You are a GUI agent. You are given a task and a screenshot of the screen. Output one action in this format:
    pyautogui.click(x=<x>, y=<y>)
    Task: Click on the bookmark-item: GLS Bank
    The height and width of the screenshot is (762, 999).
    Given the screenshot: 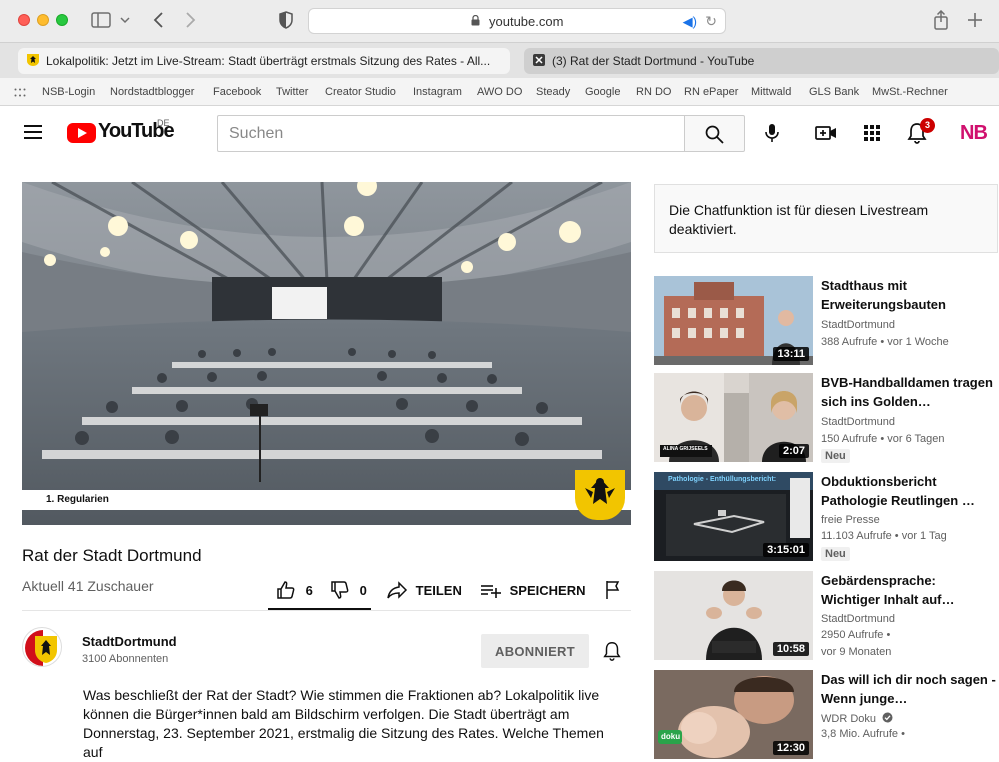 What is the action you would take?
    pyautogui.click(x=834, y=92)
    